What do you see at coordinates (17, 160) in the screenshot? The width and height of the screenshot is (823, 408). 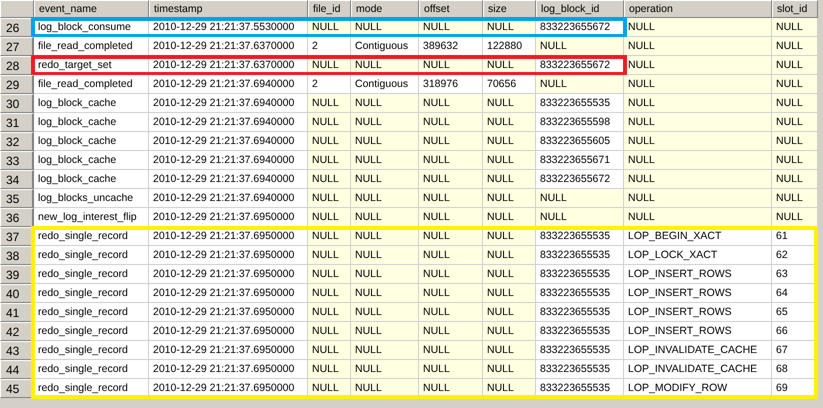 I see `row-number: 33` at bounding box center [17, 160].